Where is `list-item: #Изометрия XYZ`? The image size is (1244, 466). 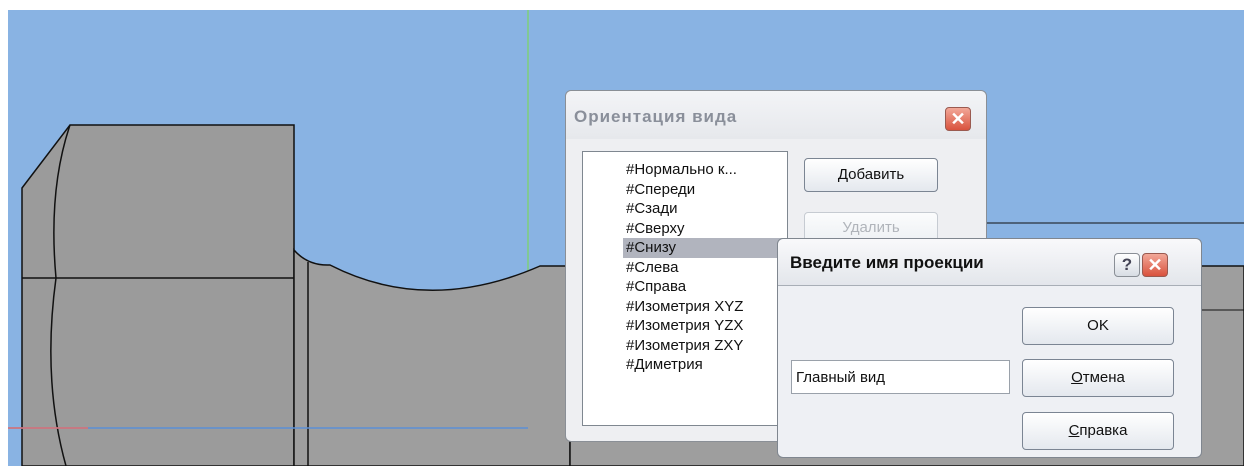 list-item: #Изометрия XYZ is located at coordinates (705, 307).